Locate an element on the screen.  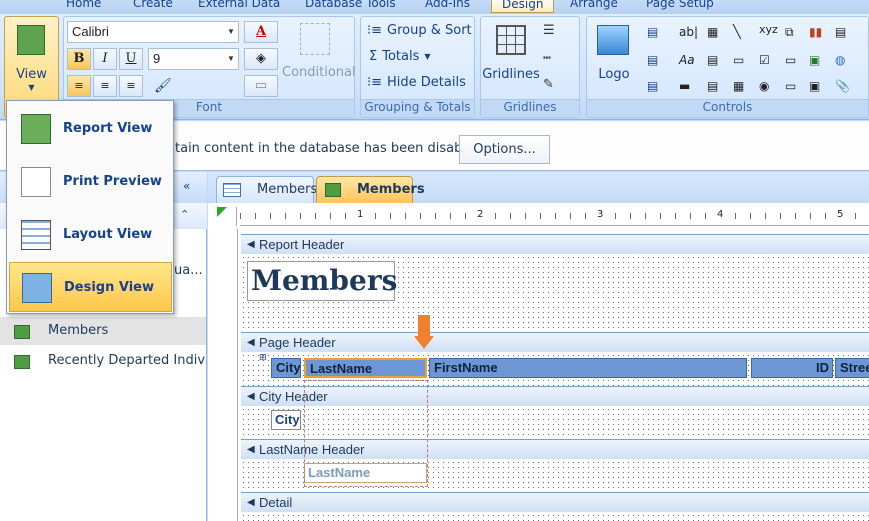
vertical-ruler is located at coordinates (228, 375).